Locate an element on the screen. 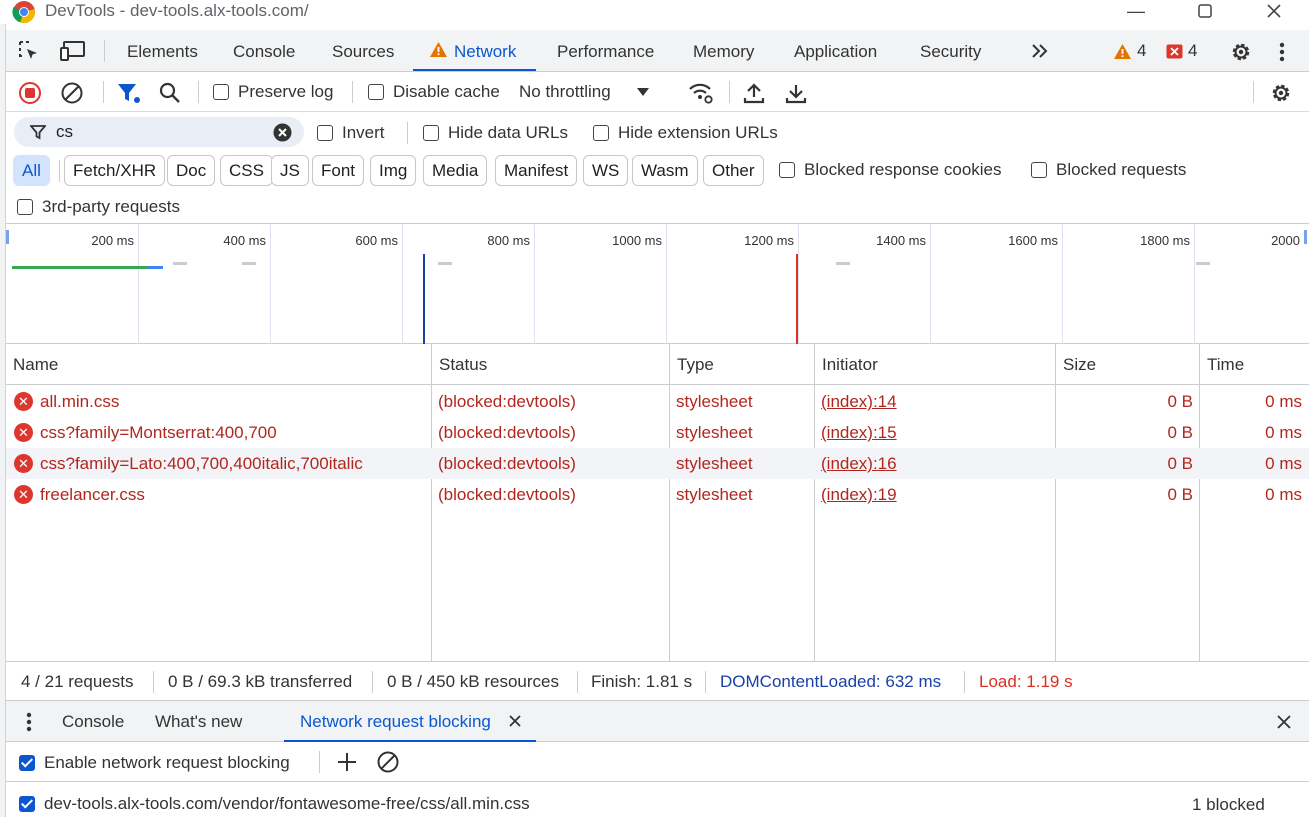 The height and width of the screenshot is (817, 1309). timeline-right-handle is located at coordinates (1305, 237).